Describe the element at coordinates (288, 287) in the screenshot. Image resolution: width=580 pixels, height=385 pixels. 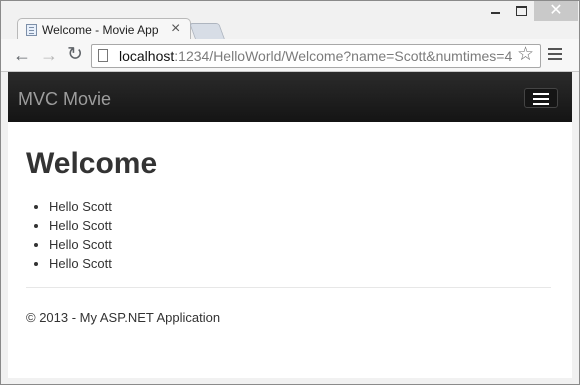
I see `footer-divider` at that location.